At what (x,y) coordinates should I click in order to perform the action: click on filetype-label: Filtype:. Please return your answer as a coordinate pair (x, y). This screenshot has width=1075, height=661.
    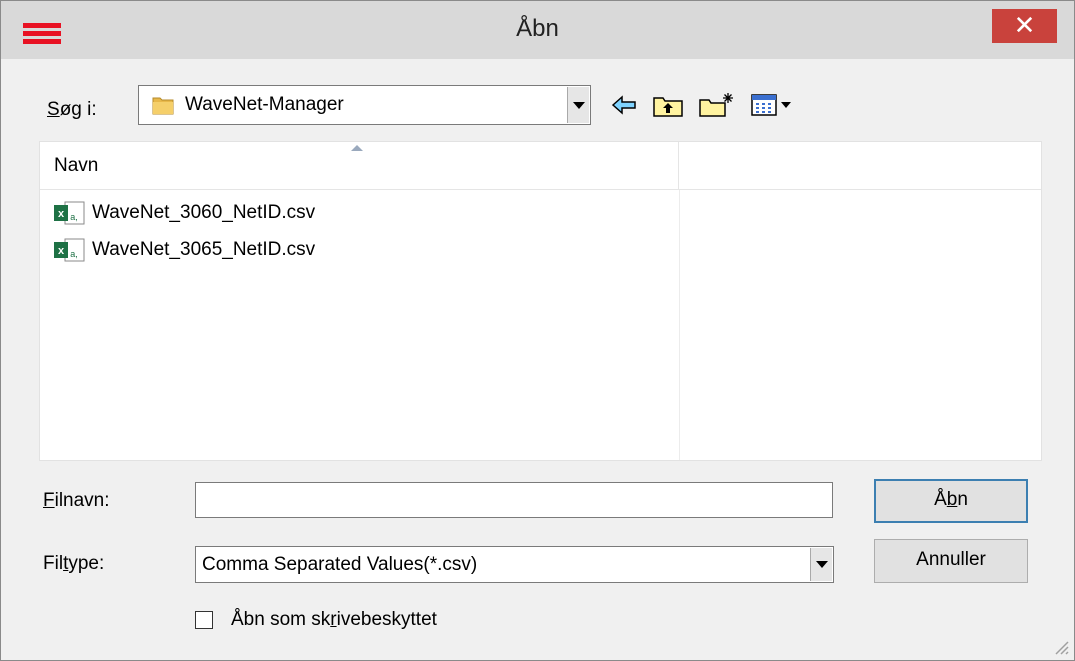
    Looking at the image, I should click on (74, 563).